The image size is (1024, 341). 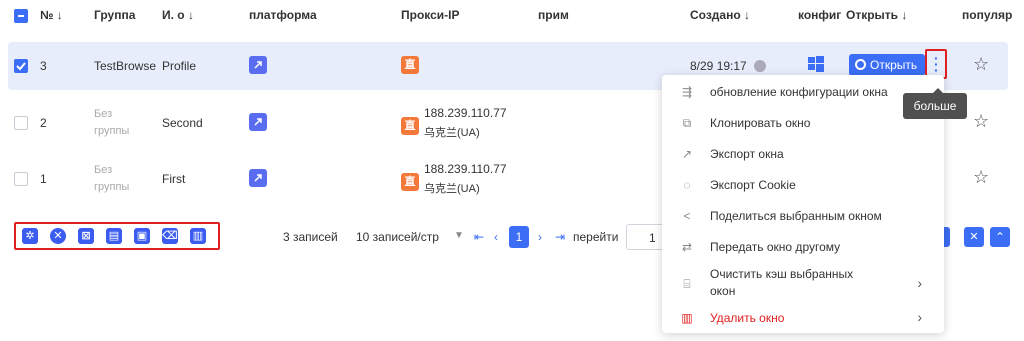 I want to click on menu-item-label: Экспорт Cookie, so click(x=753, y=185).